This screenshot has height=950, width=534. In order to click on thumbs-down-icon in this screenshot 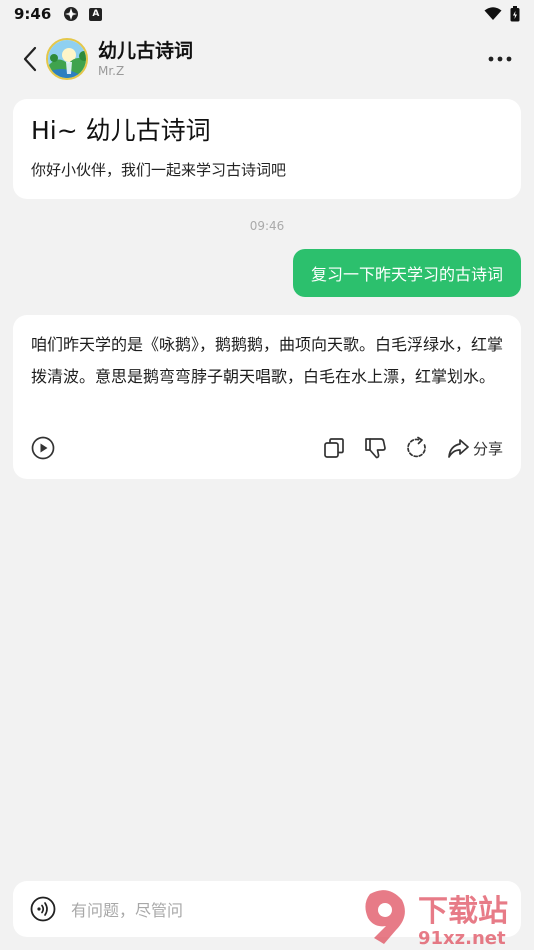, I will do `click(375, 448)`.